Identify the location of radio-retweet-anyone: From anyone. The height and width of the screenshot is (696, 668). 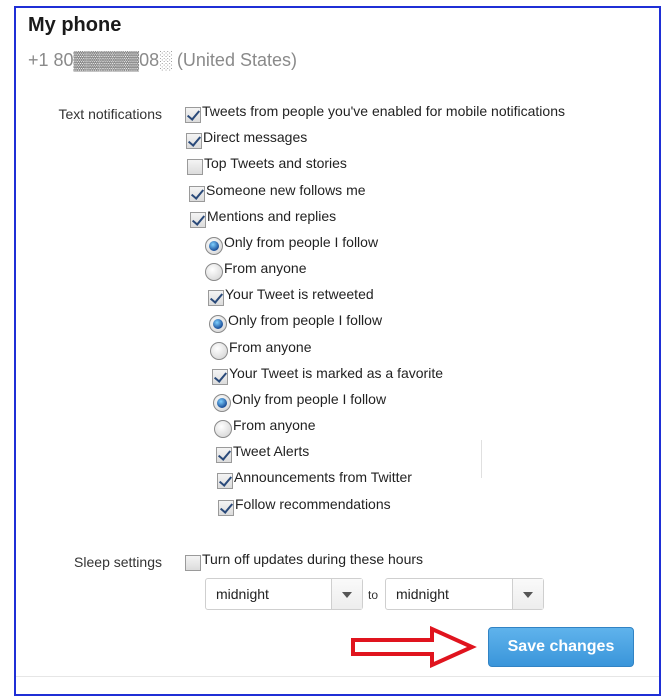
(260, 349).